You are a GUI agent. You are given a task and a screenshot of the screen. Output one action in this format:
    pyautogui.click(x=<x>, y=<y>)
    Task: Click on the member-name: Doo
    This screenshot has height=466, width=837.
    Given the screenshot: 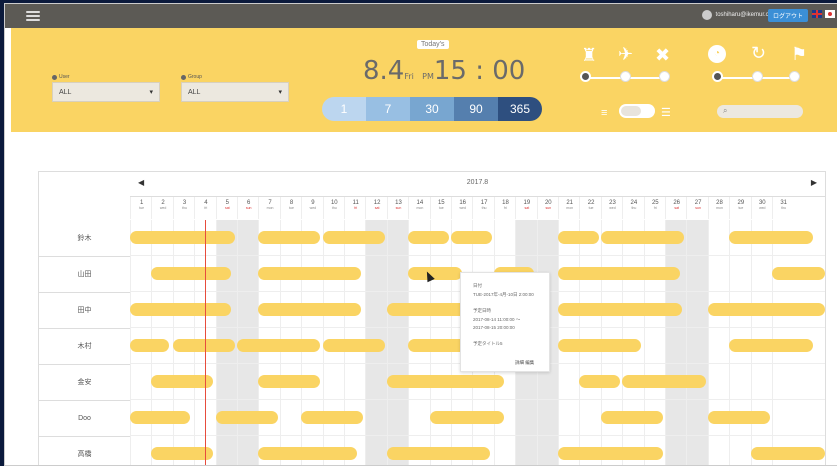 What is the action you would take?
    pyautogui.click(x=84, y=418)
    